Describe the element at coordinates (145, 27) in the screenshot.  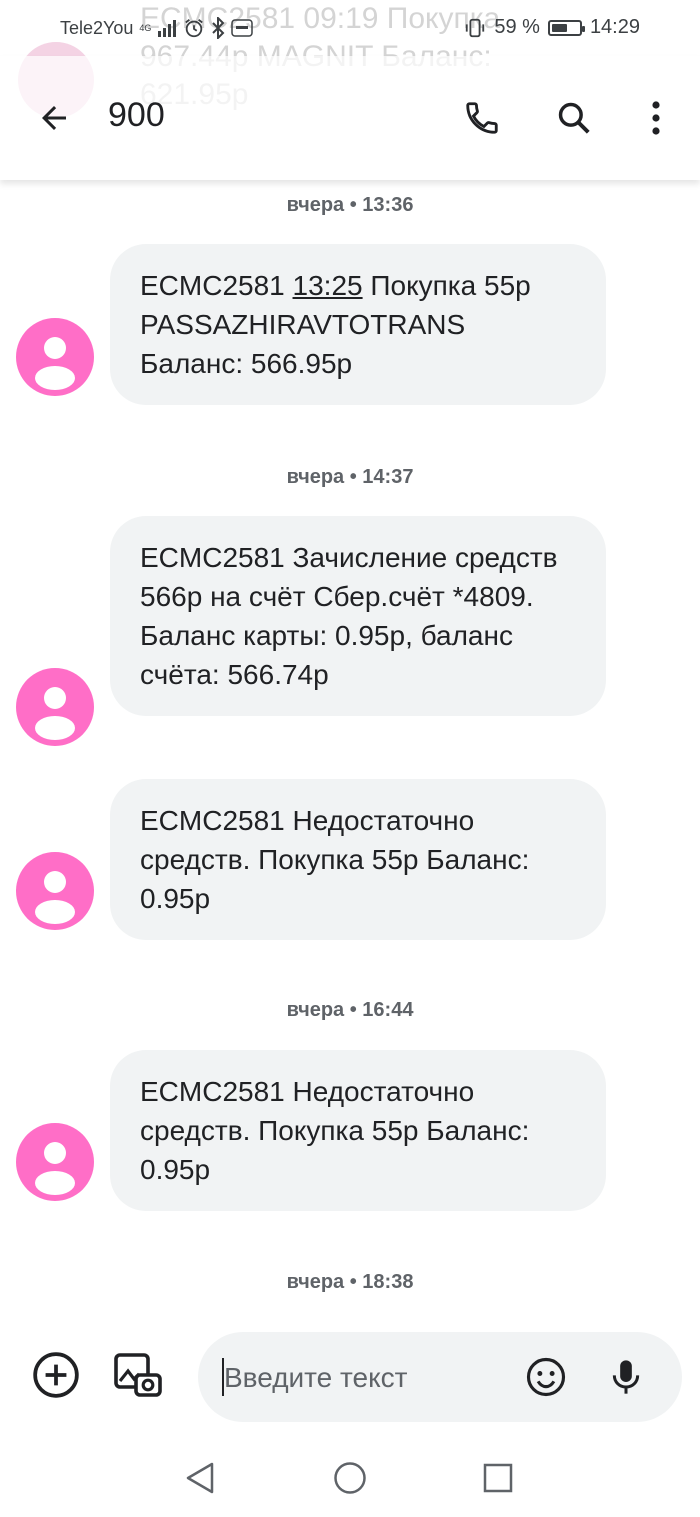
I see `network-type: 4G` at that location.